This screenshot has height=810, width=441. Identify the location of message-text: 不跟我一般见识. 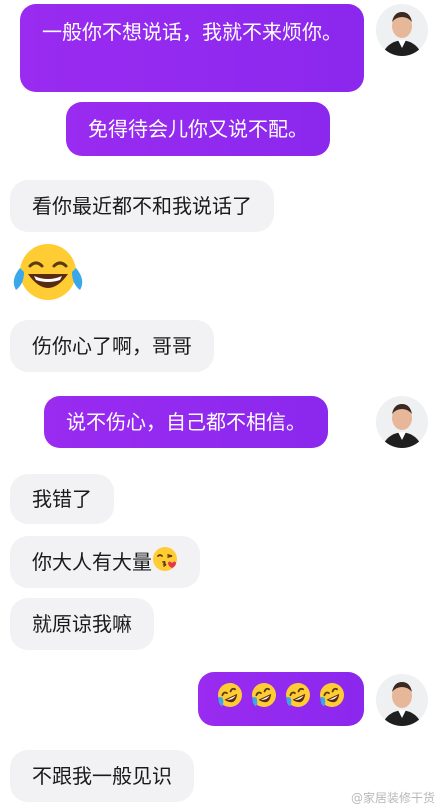
(102, 776).